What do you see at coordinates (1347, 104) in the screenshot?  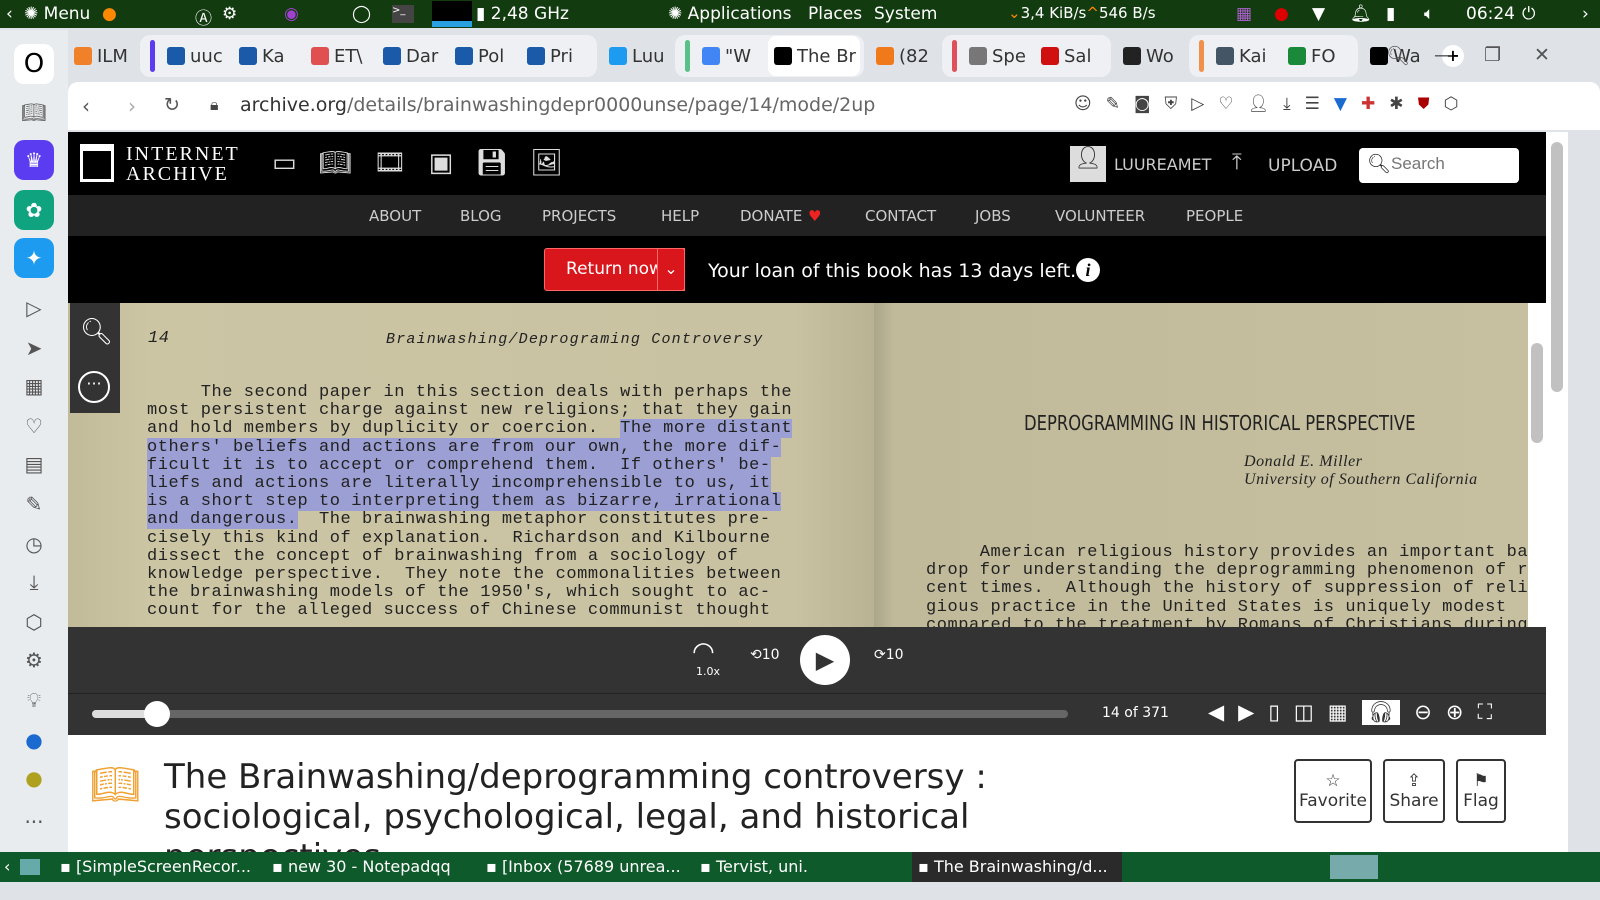 I see `ext-vpn-icon: ▼` at bounding box center [1347, 104].